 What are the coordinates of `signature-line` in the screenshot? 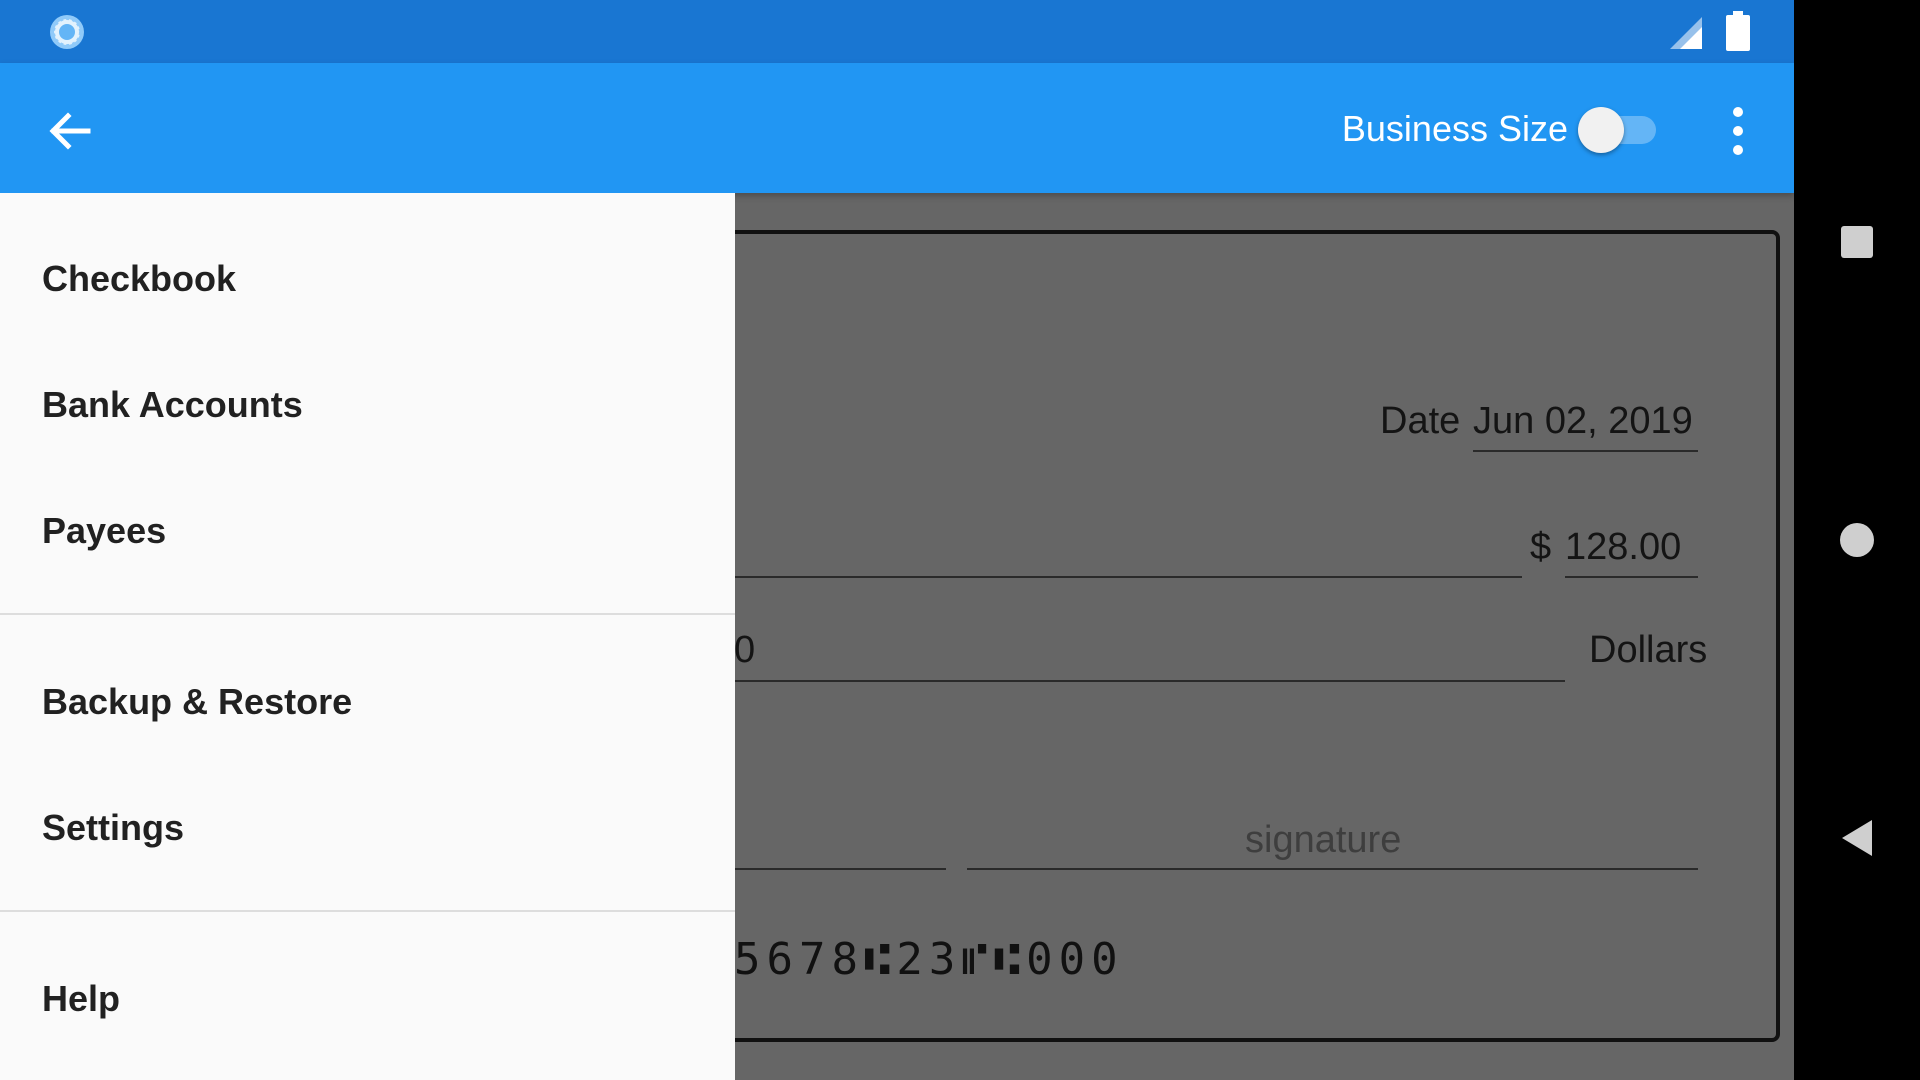 It's located at (1332, 869).